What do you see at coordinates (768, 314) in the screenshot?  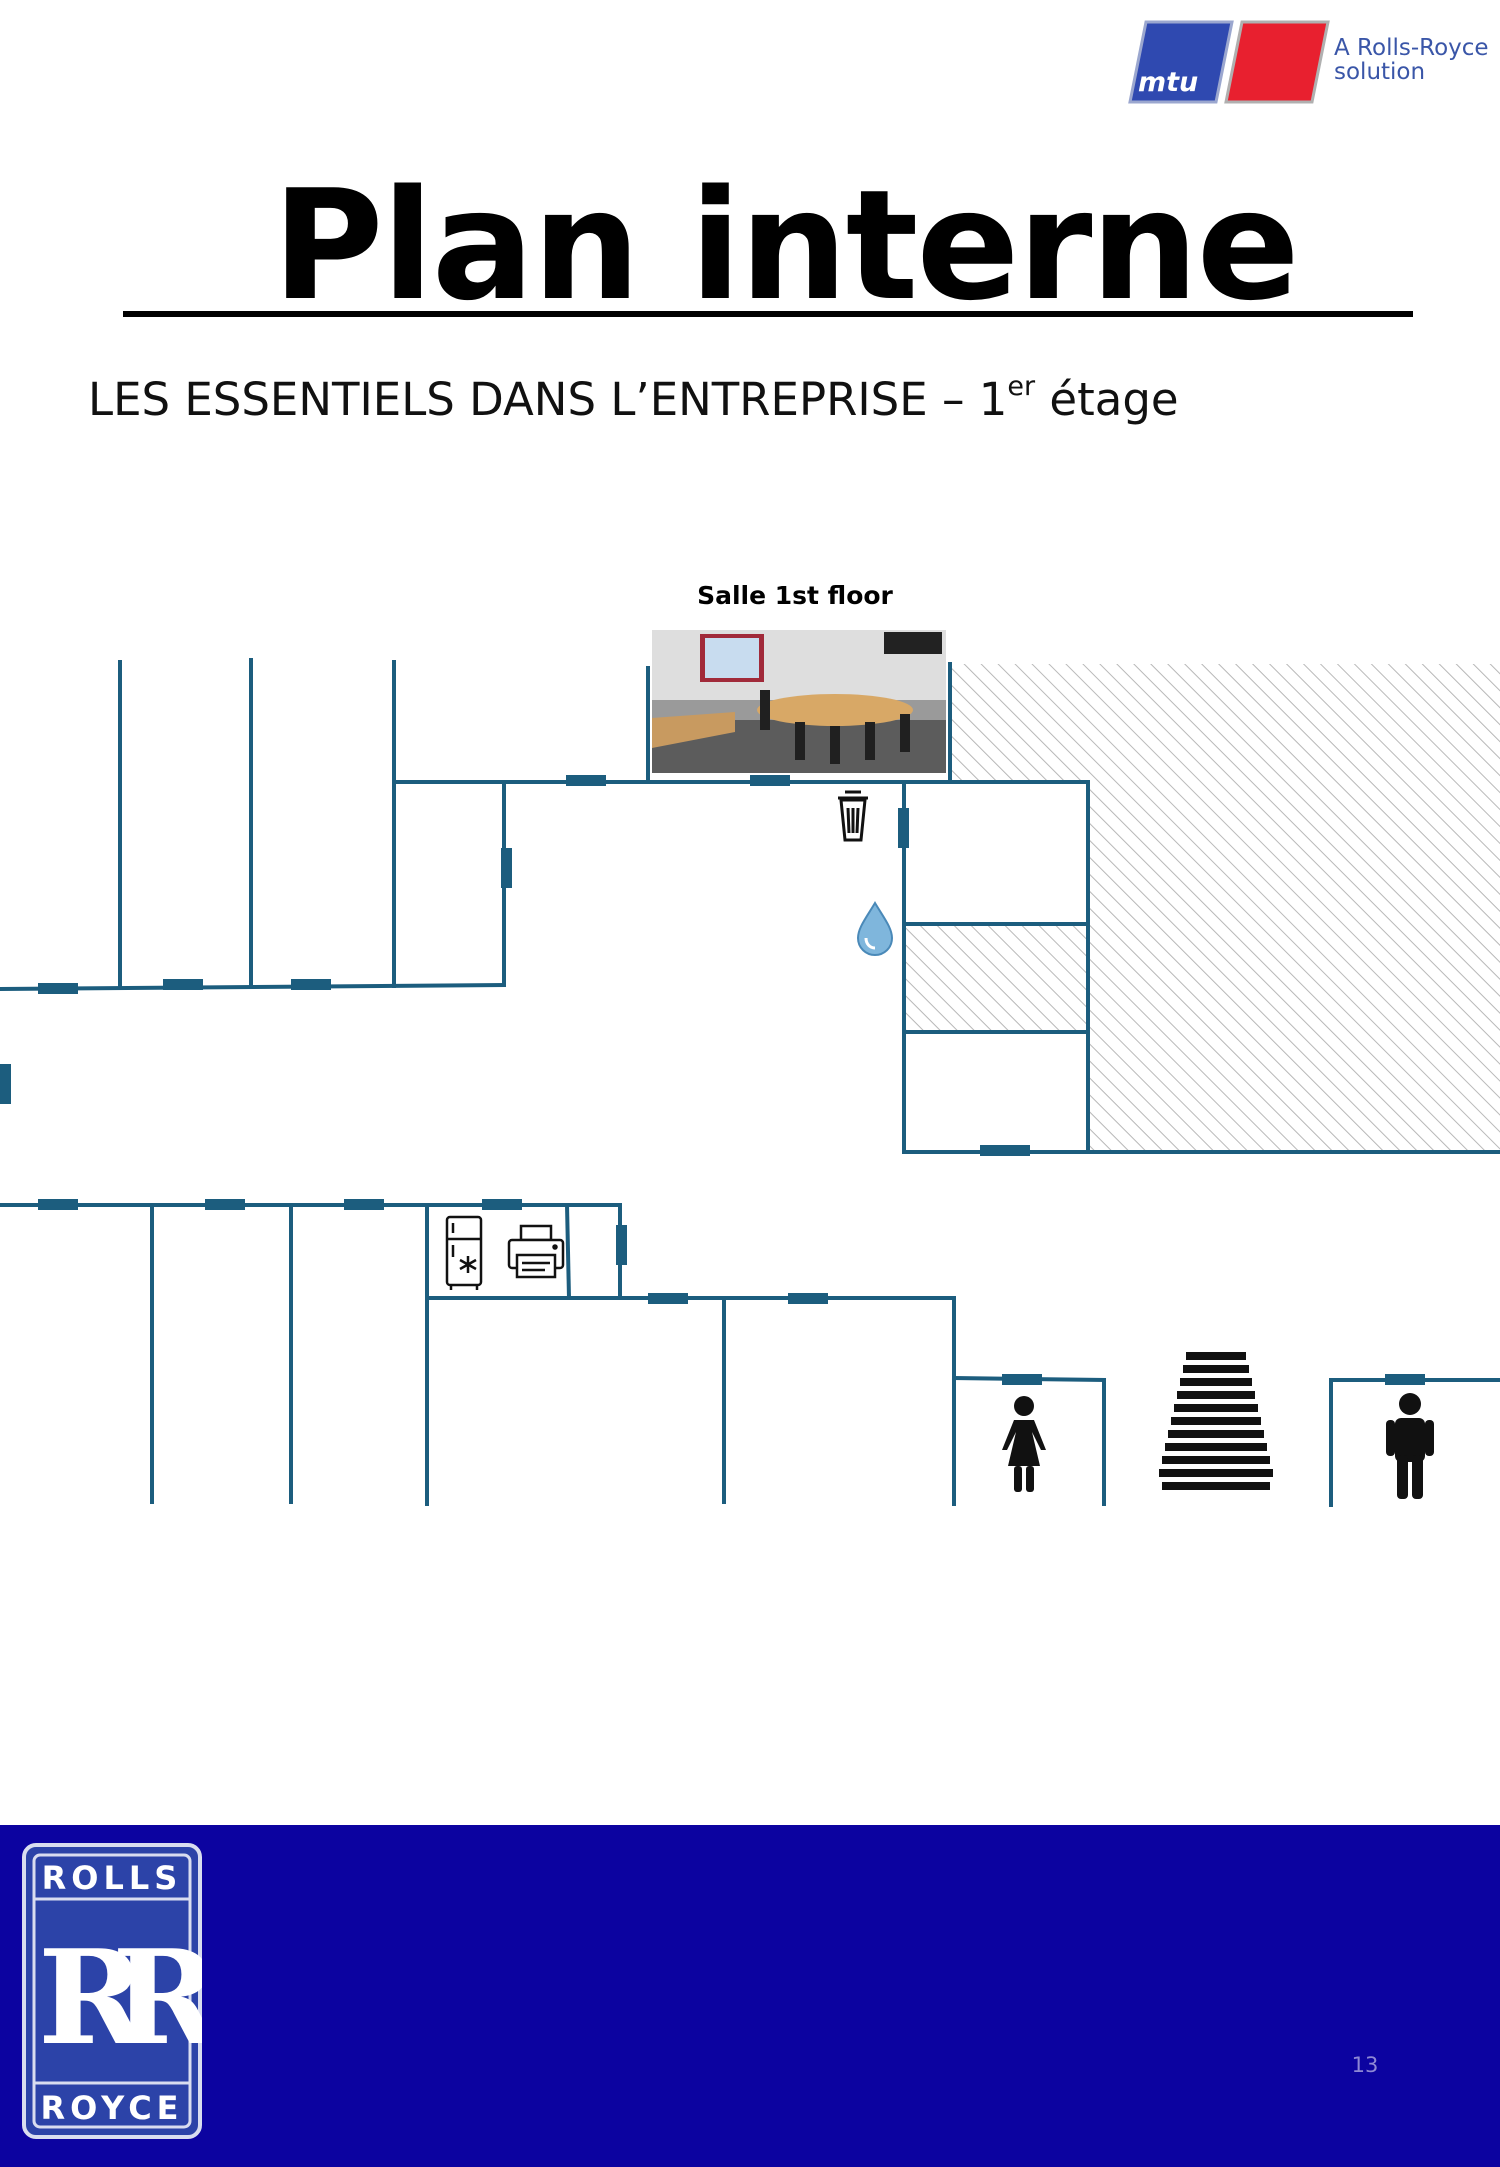 I see `title-underline` at bounding box center [768, 314].